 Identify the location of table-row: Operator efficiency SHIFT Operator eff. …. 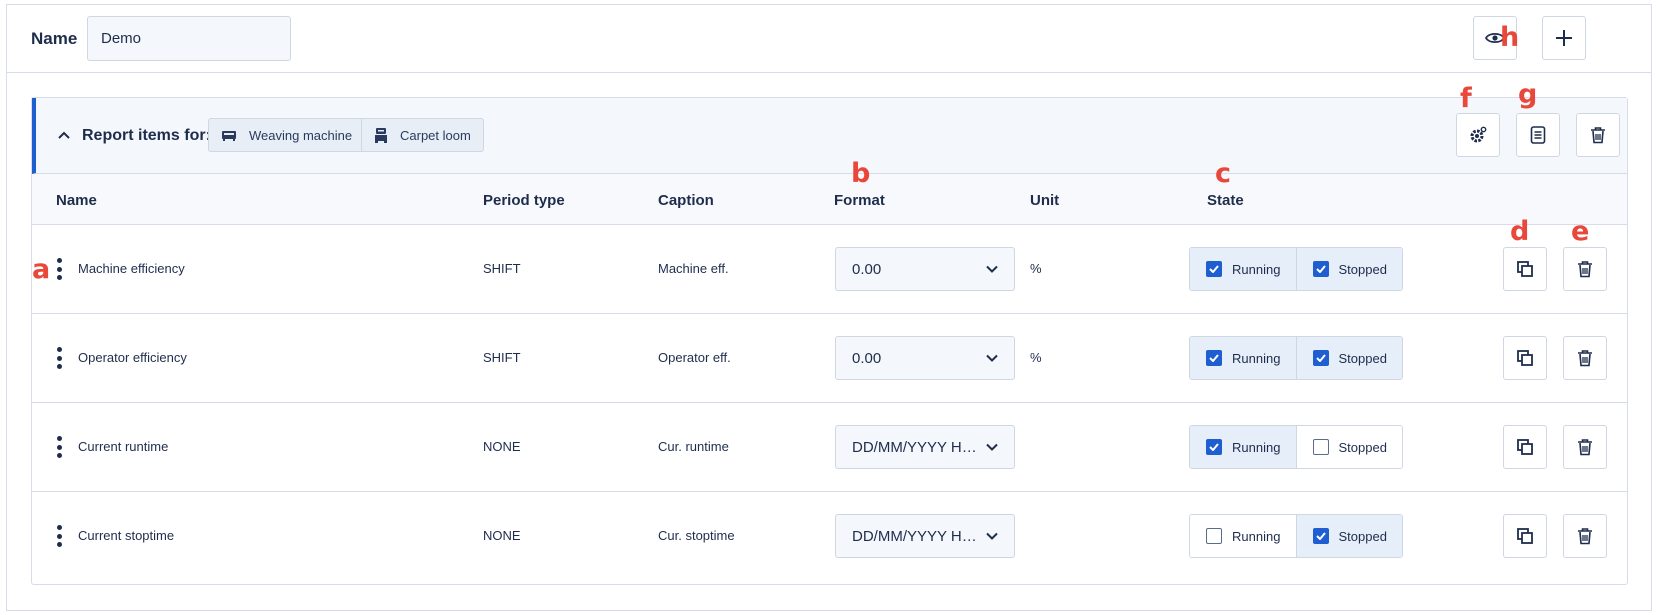
(829, 358).